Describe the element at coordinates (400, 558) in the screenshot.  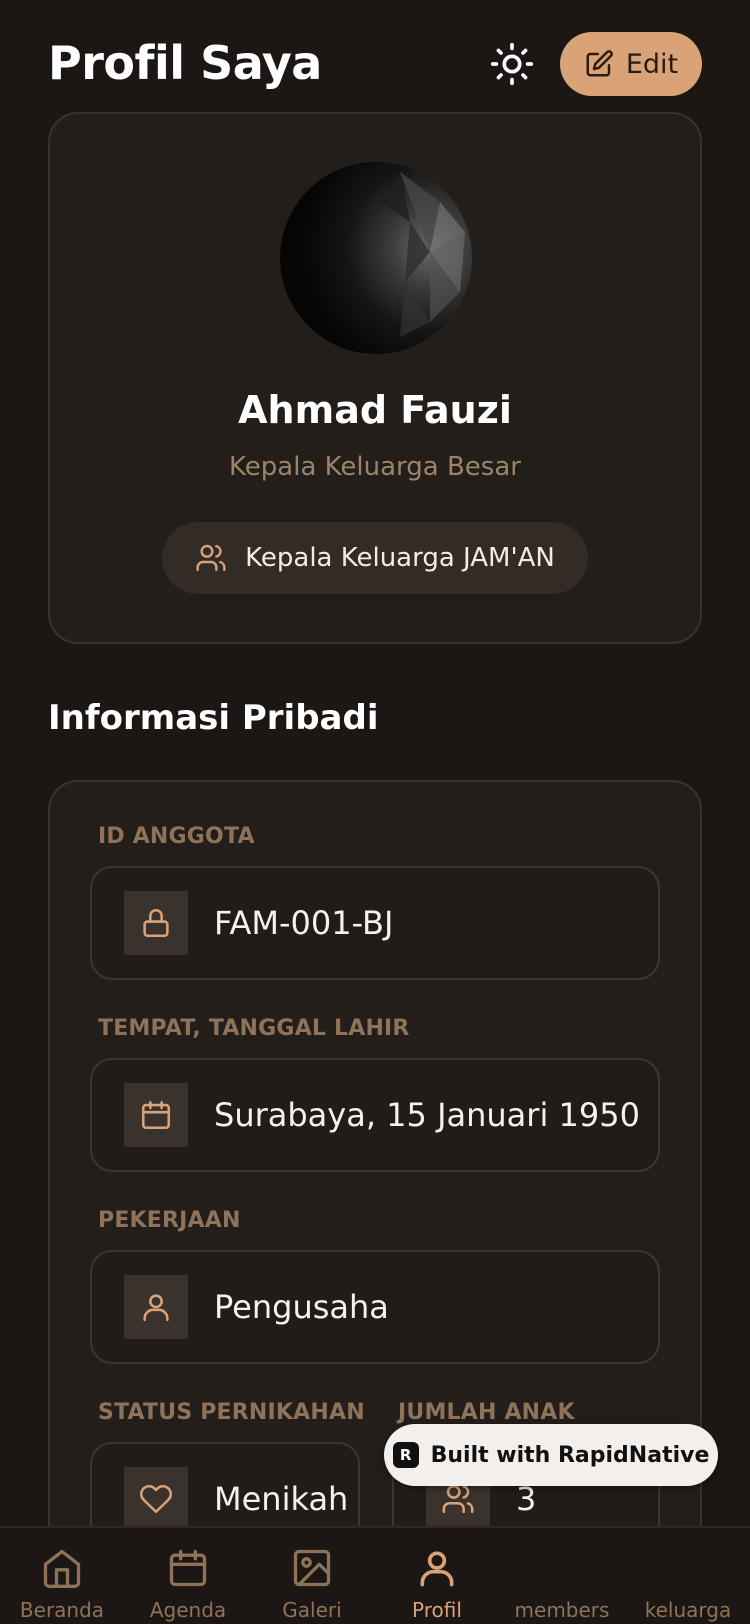
I see `family-role-label: Kepala Keluarga JAM'AN` at that location.